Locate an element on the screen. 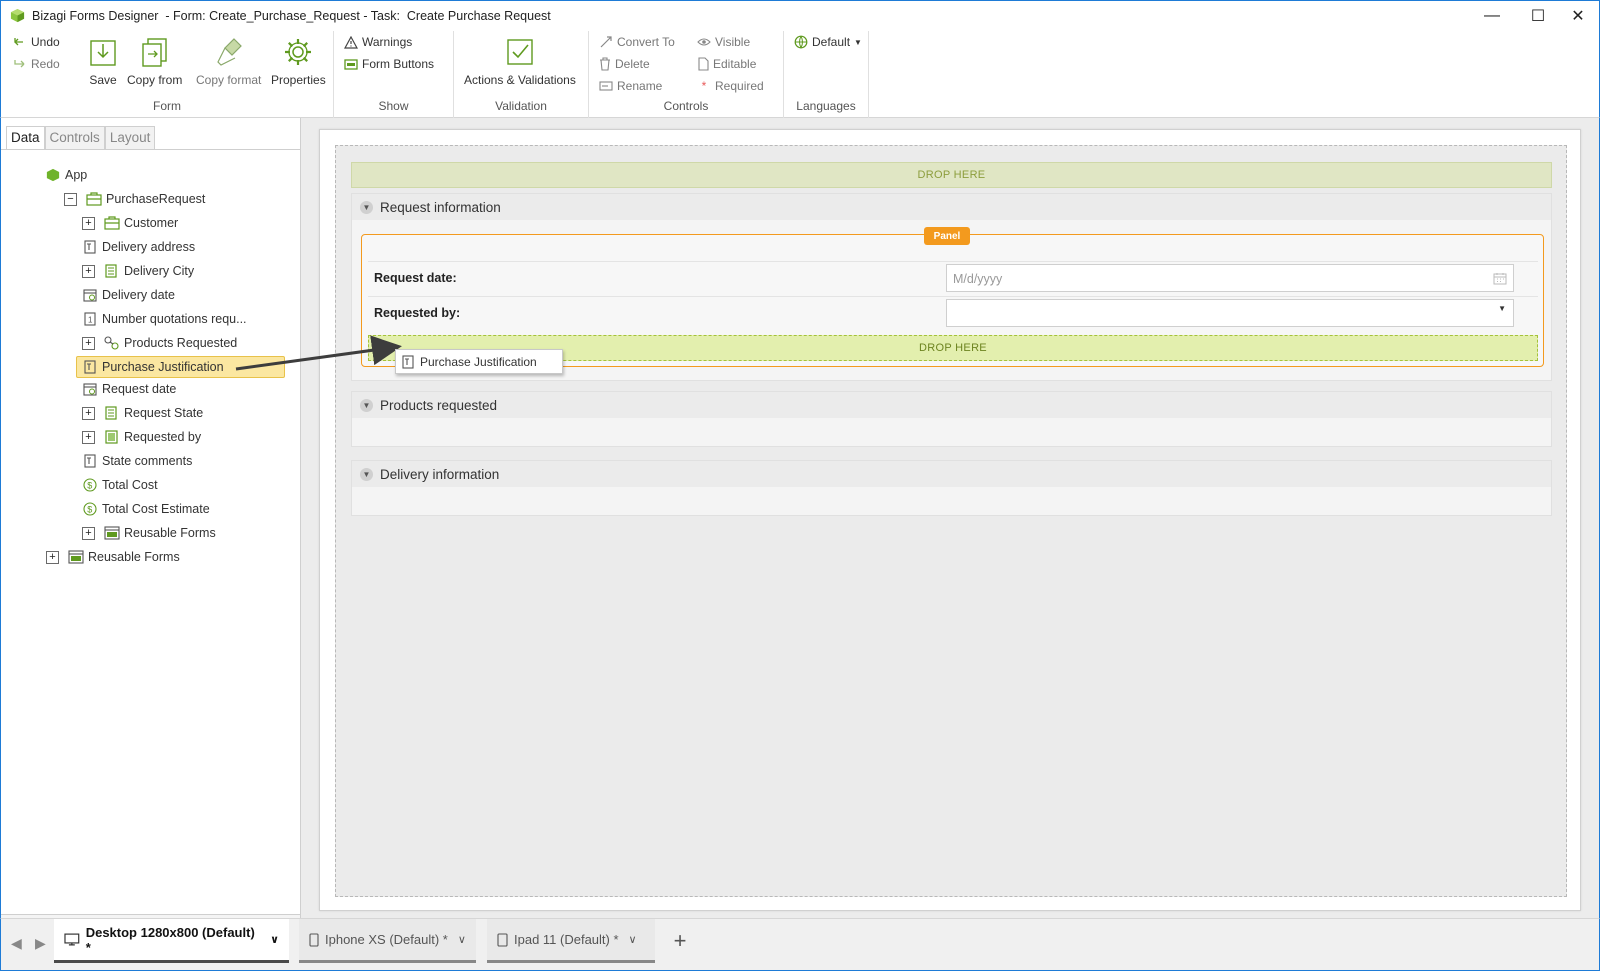  close-window-button: ✕ is located at coordinates (1577, 16).